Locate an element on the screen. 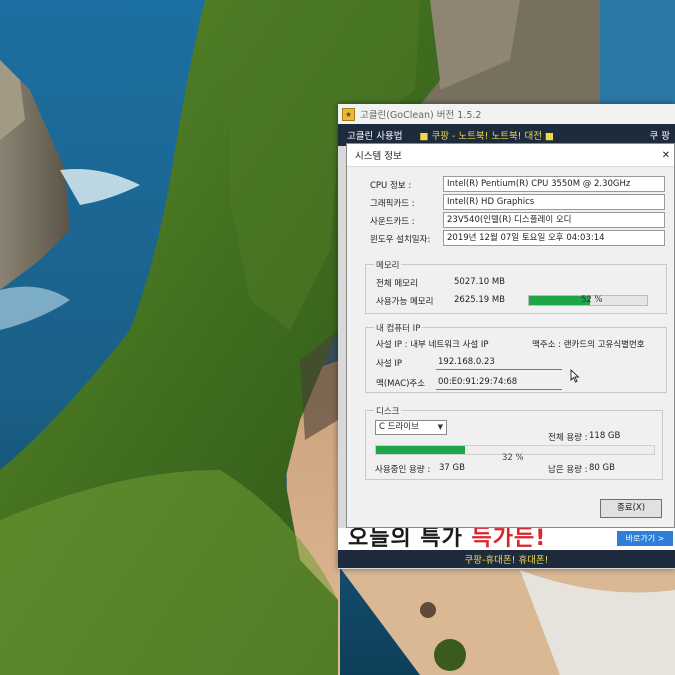  menu-item-usage-guide: 고클린 사용법 is located at coordinates (374, 135).